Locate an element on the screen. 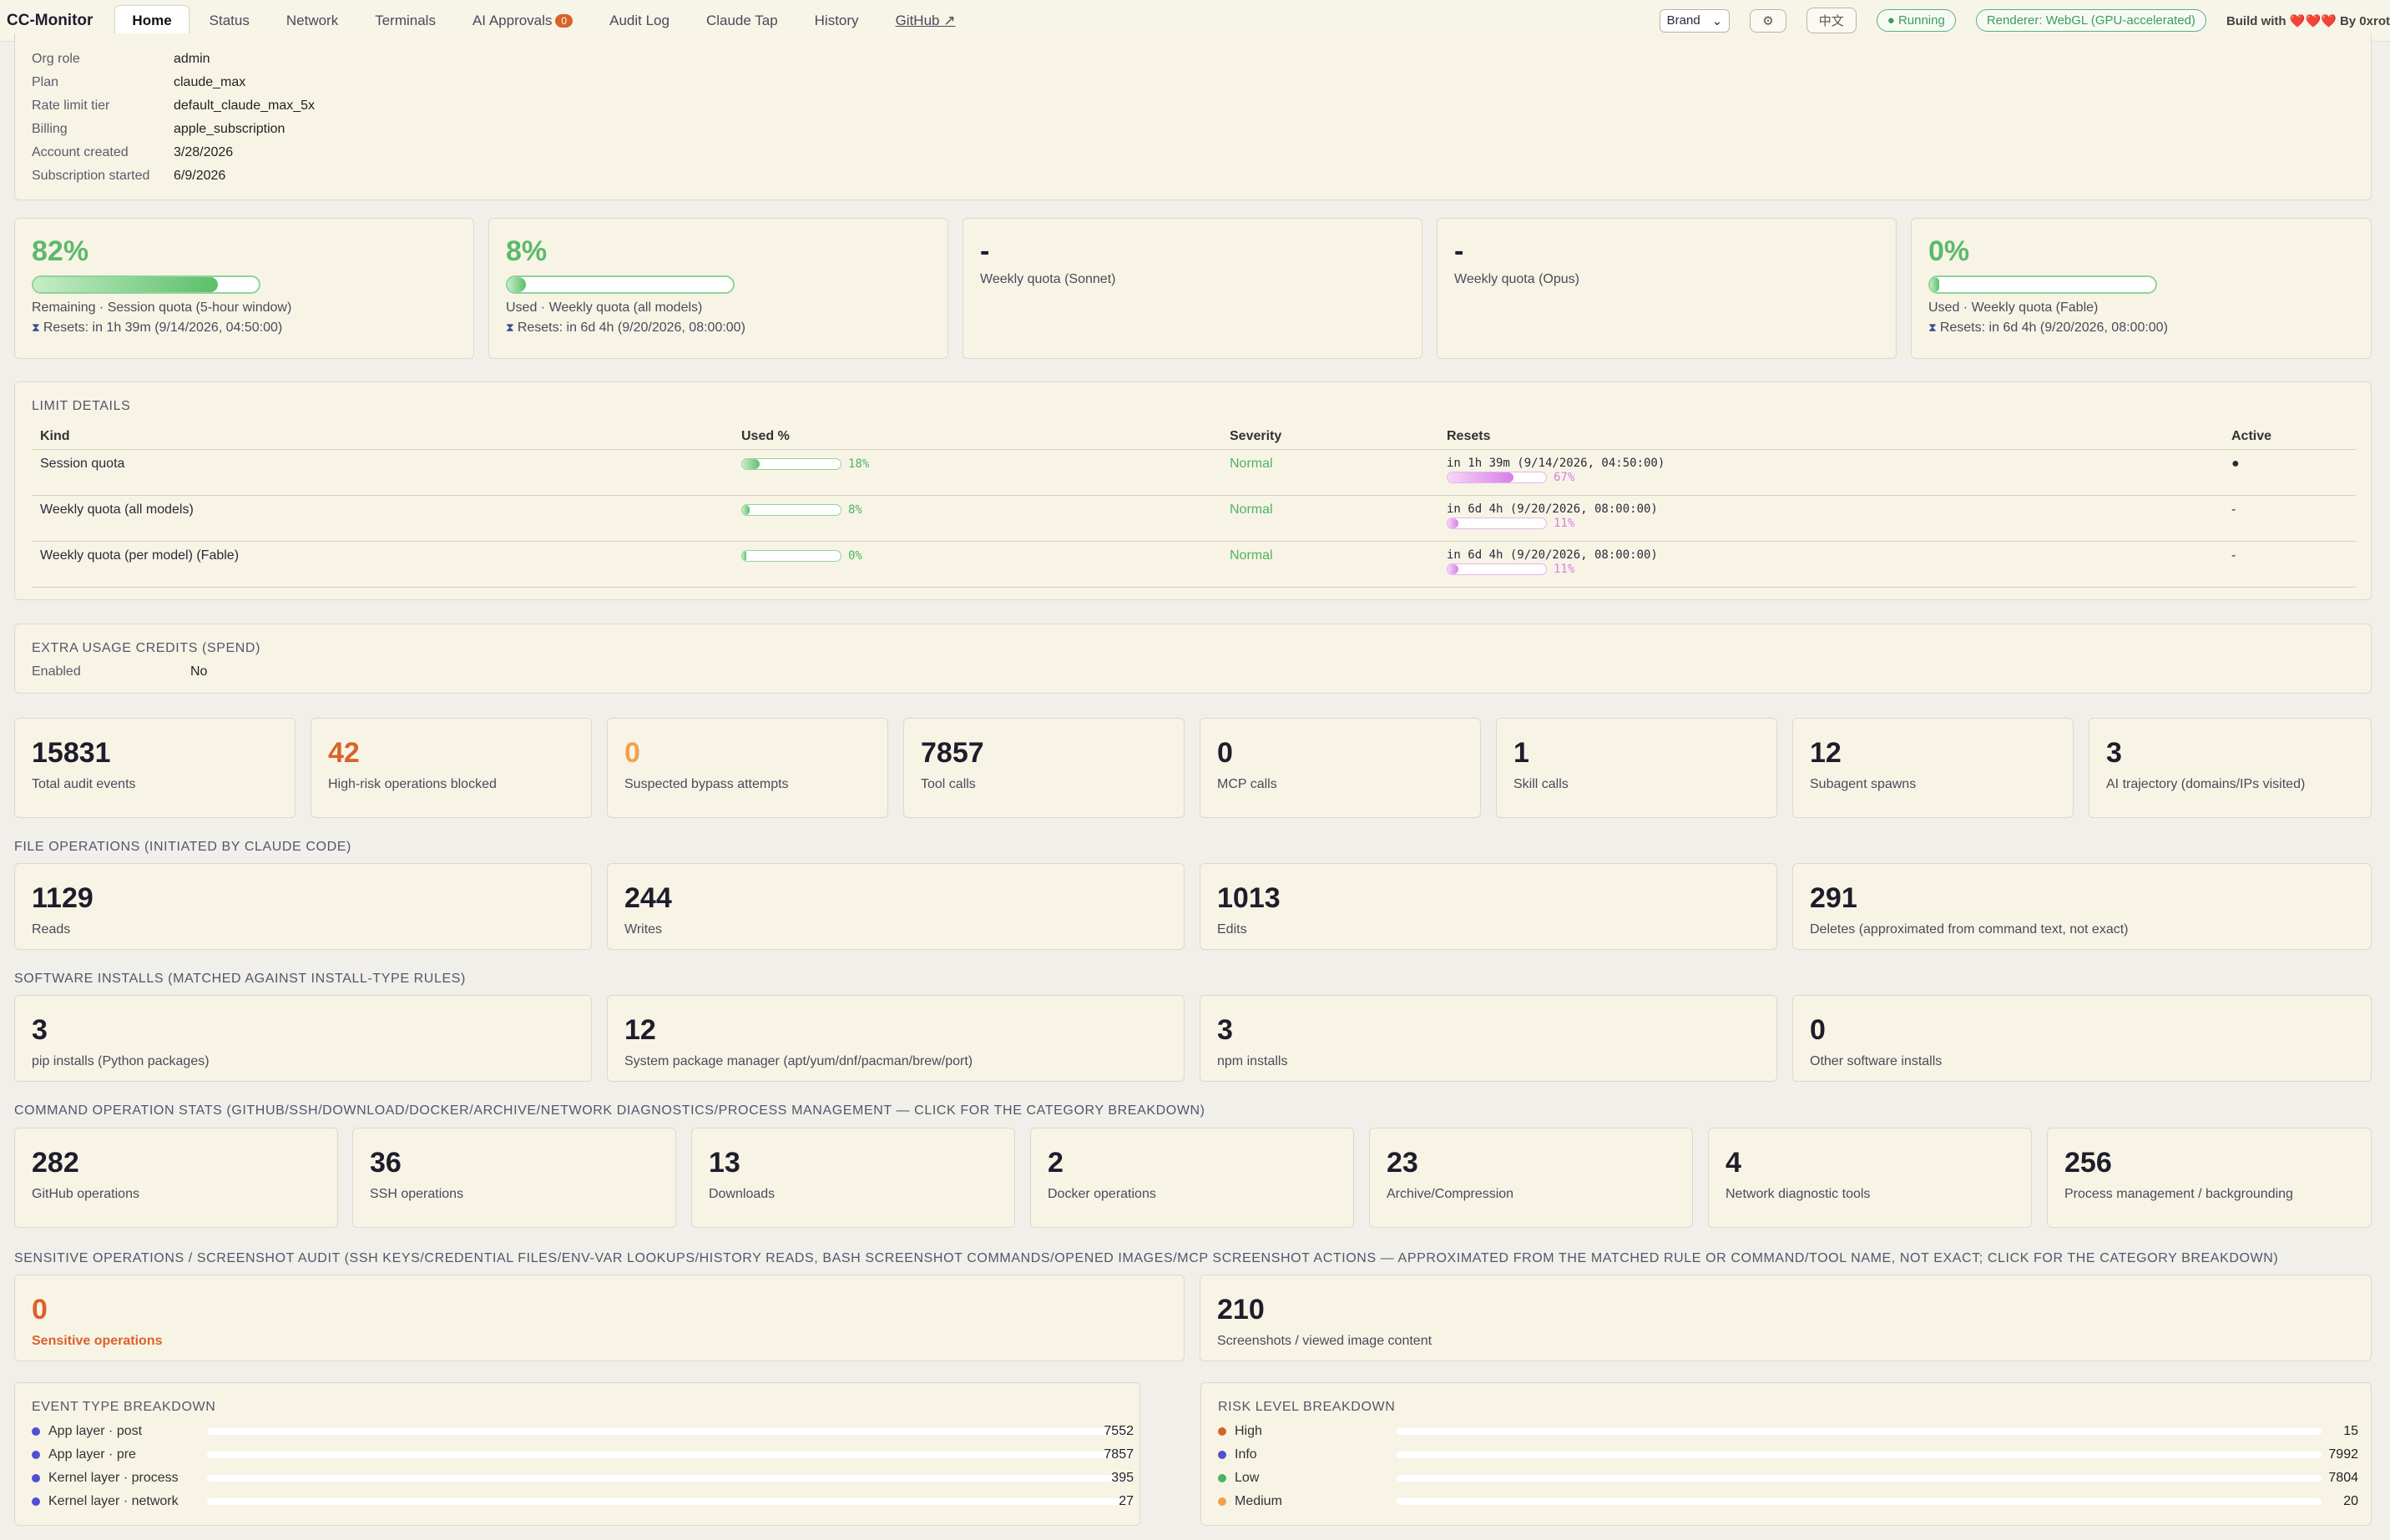 Image resolution: width=2390 pixels, height=1540 pixels. stat-label: Tool calls is located at coordinates (948, 784).